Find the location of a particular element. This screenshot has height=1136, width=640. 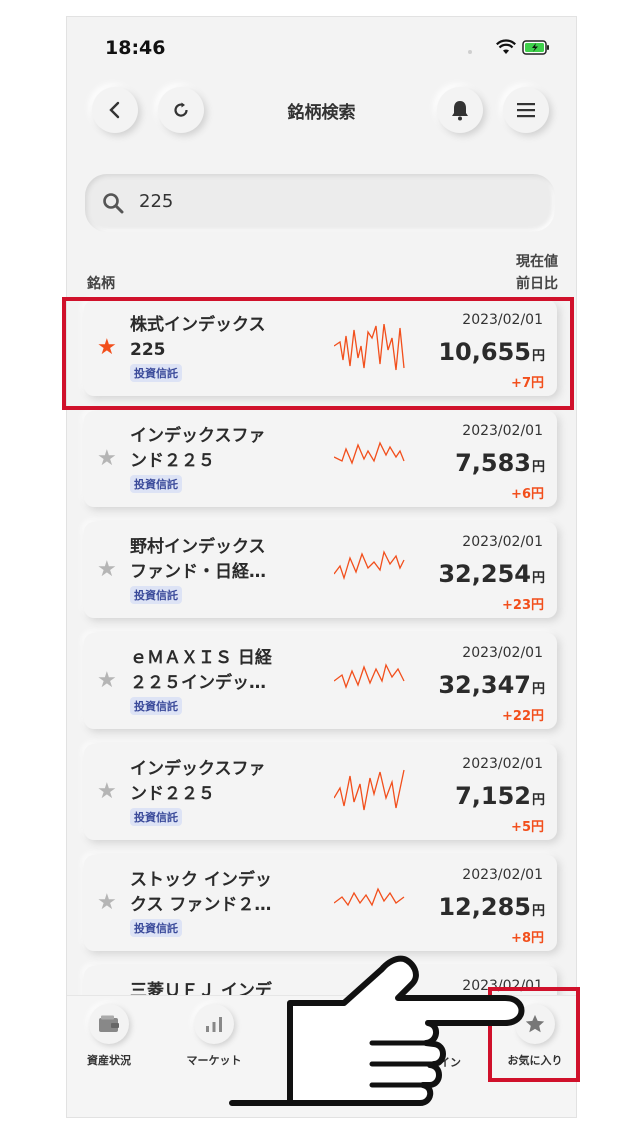

pointing-hand-icon is located at coordinates (377, 1030).